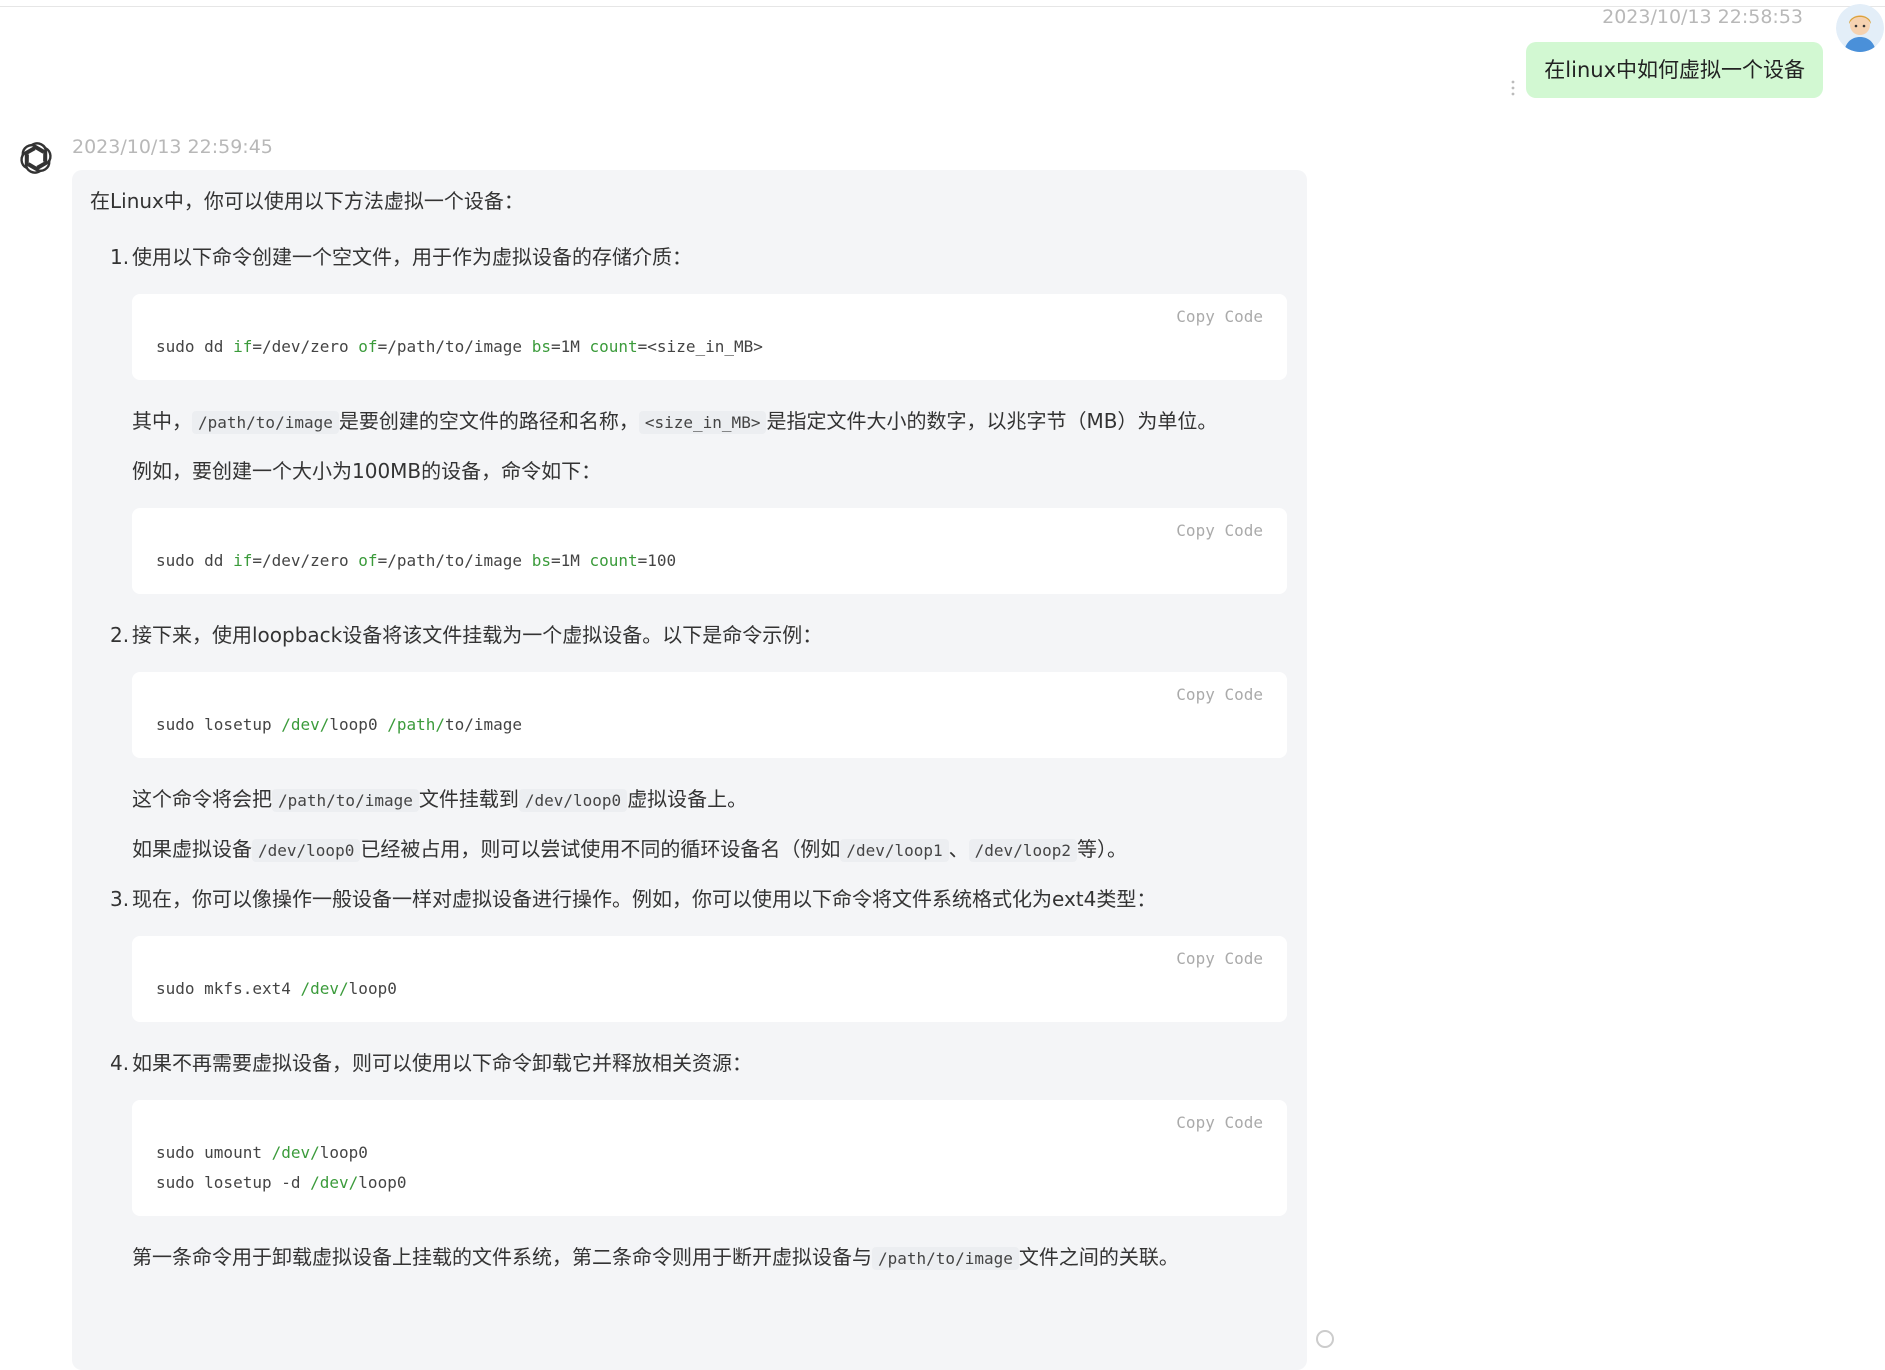 This screenshot has width=1885, height=1370. What do you see at coordinates (1860, 28) in the screenshot?
I see `user-avatar-icon` at bounding box center [1860, 28].